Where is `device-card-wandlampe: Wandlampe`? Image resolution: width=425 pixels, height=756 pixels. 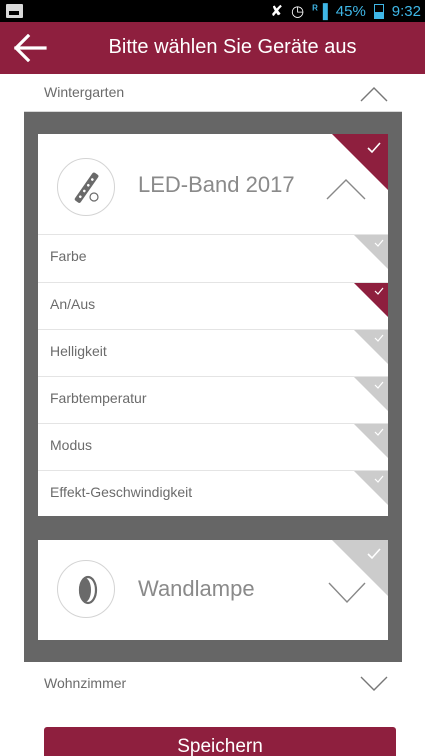
device-card-wandlampe: Wandlampe is located at coordinates (213, 590).